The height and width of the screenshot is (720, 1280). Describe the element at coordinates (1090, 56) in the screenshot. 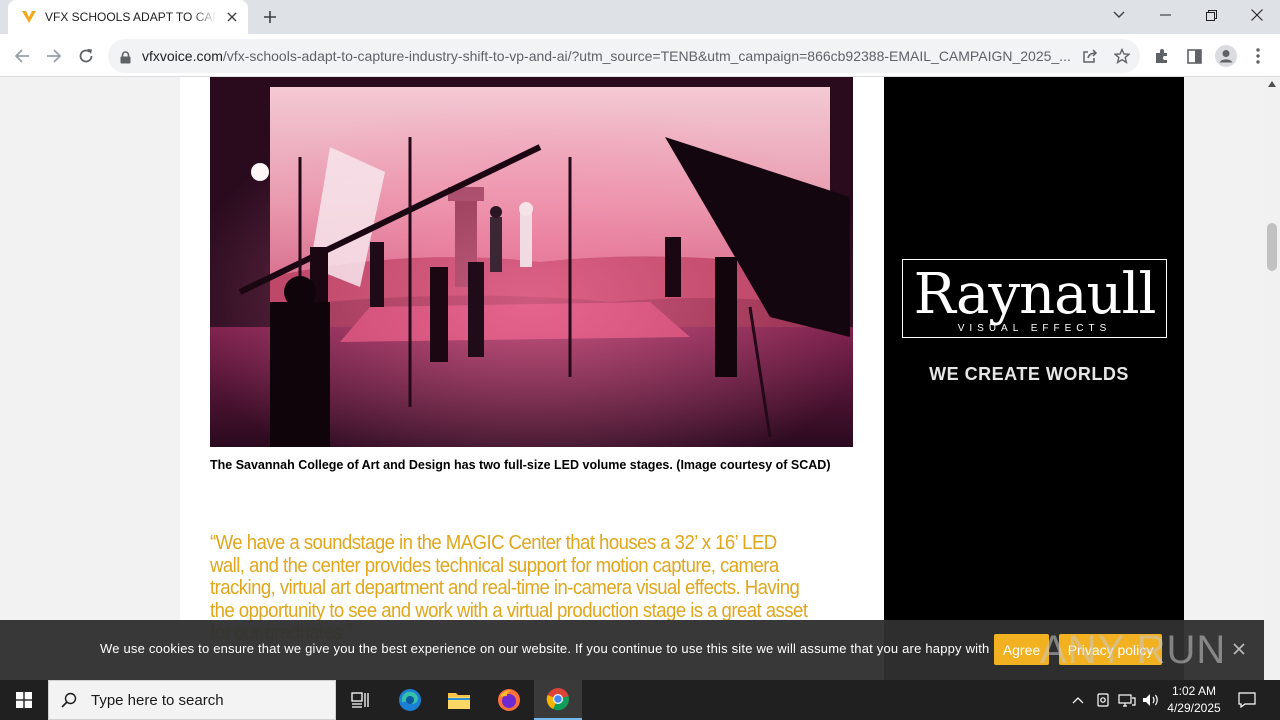

I see `share-icon` at that location.